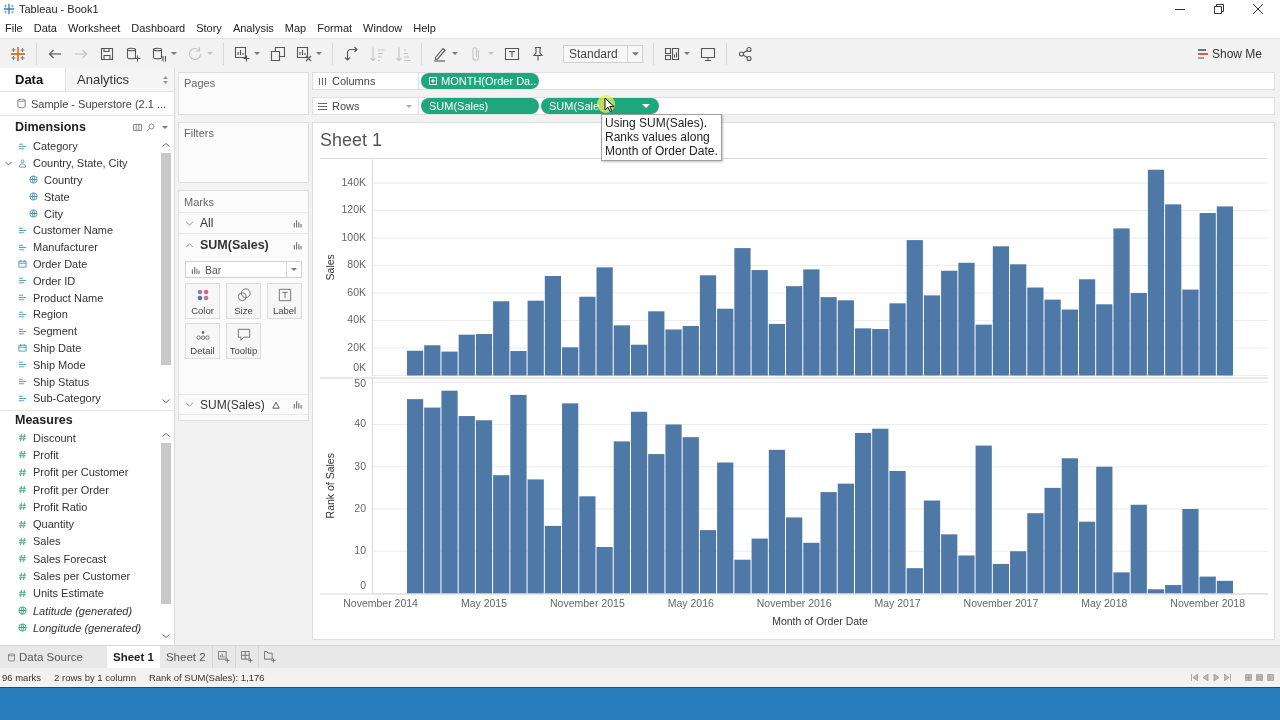 The width and height of the screenshot is (1280, 720). I want to click on field-name: Ship Date, so click(57, 347).